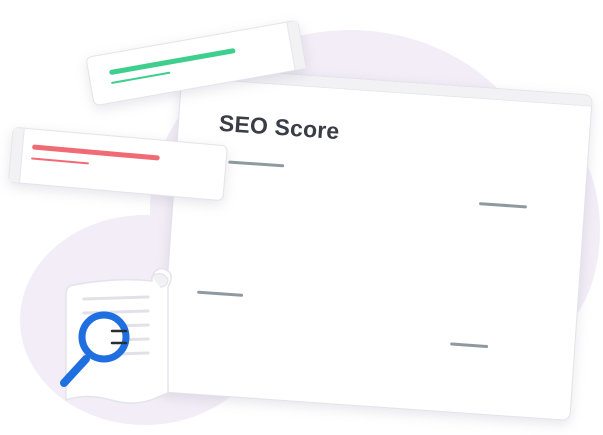  I want to click on bad-score-subline, so click(60, 161).